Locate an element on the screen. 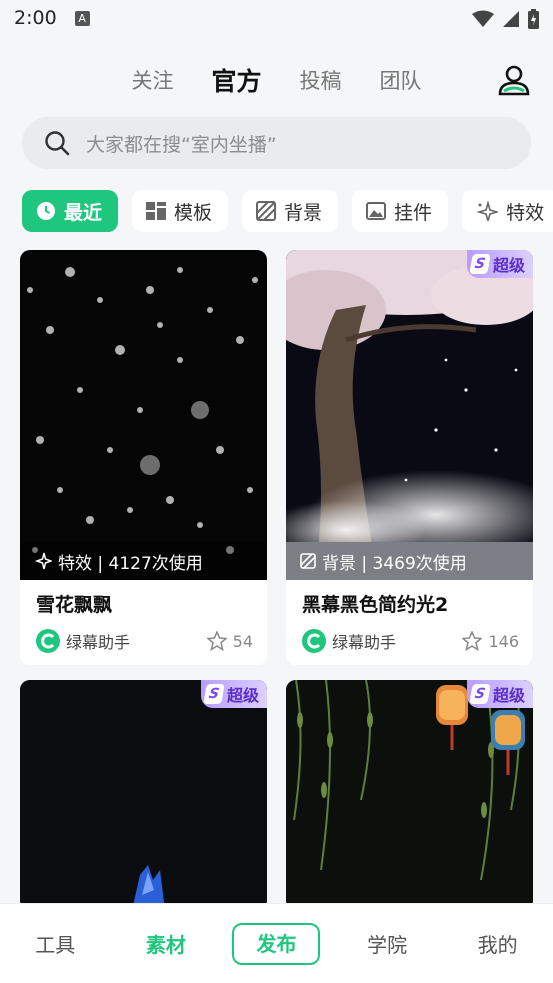  chip-pendant: 挂件 is located at coordinates (400, 211).